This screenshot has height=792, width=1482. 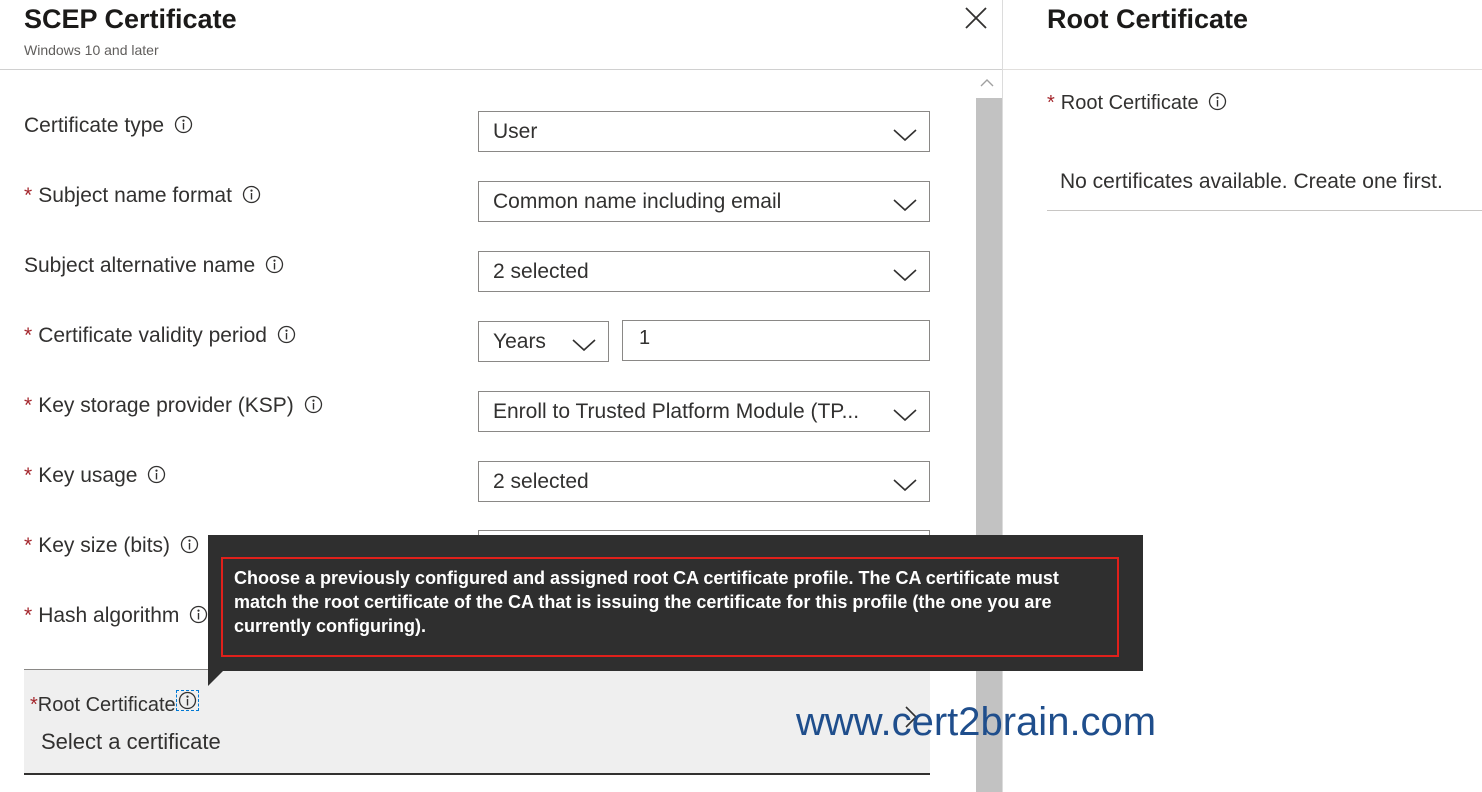 I want to click on key-size-label: * Key size (bits), so click(x=111, y=546).